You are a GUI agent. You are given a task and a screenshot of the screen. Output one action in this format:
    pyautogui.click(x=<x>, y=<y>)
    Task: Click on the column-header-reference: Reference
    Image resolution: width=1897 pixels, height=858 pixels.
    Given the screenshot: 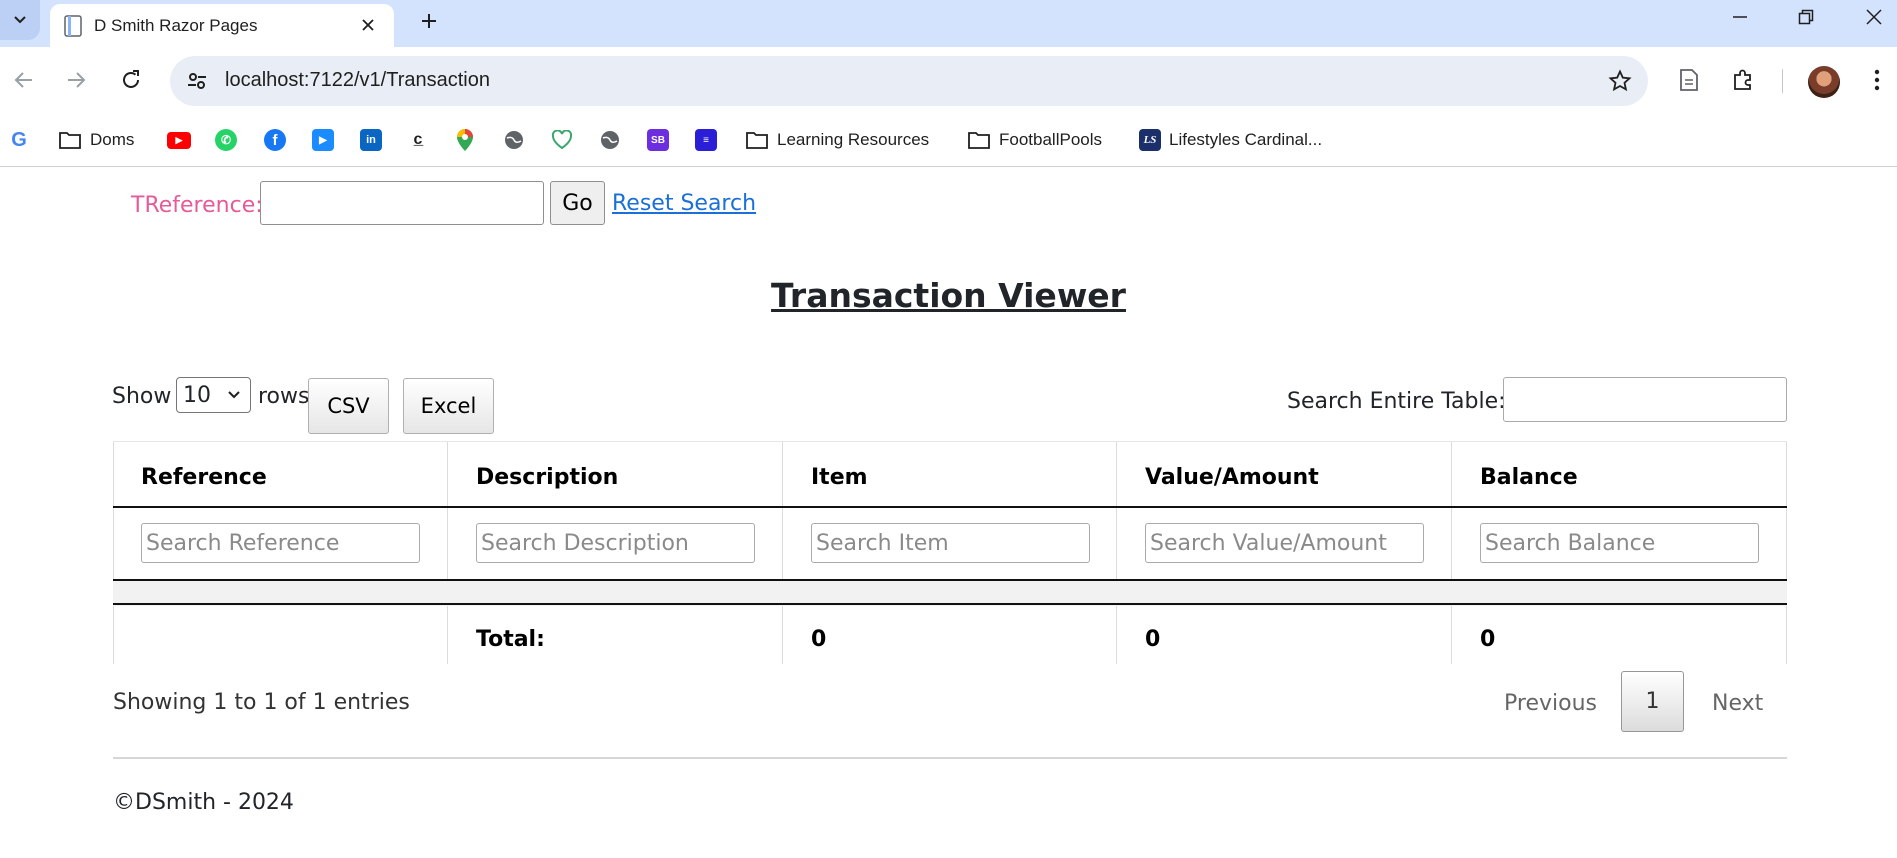 What is the action you would take?
    pyautogui.click(x=204, y=477)
    